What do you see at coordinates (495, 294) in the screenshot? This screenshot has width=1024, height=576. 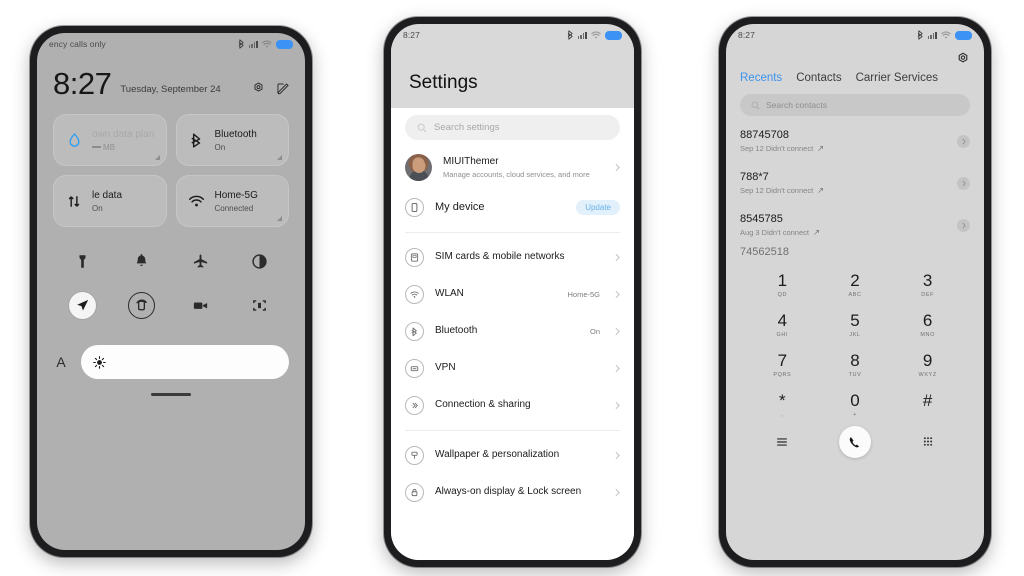 I see `row-text: WLAN` at bounding box center [495, 294].